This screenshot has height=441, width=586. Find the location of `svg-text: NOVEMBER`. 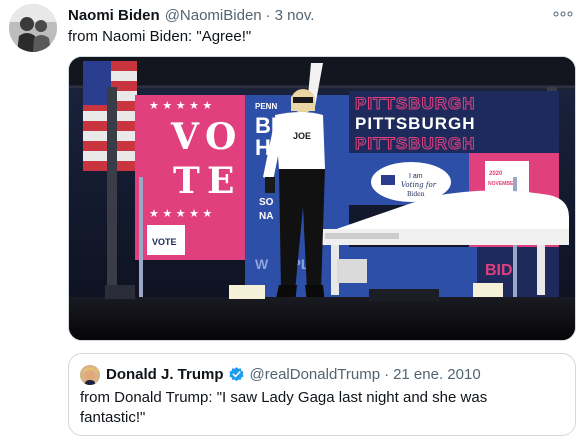

svg-text: NOVEMBER is located at coordinates (502, 184).